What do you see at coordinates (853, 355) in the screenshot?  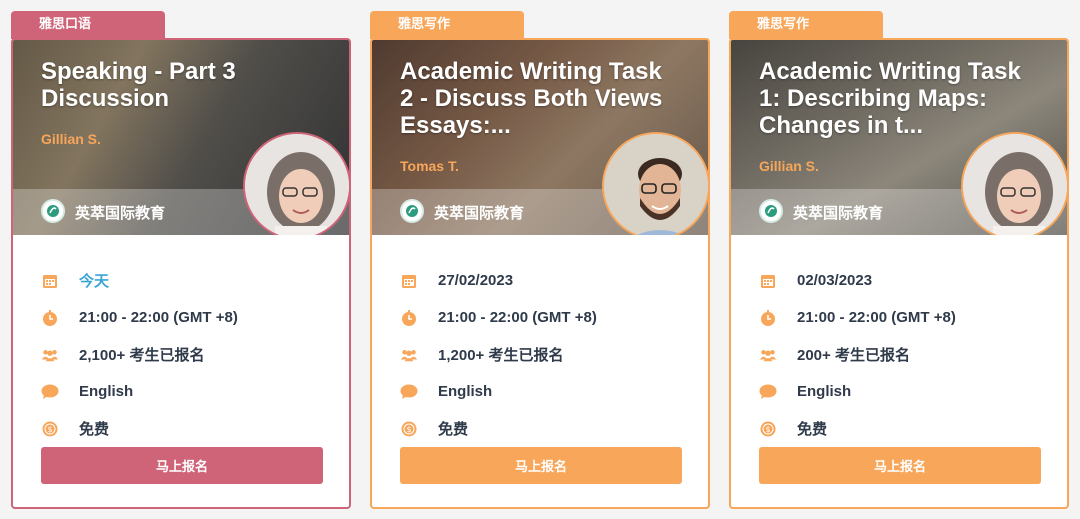 I see `registered-text: 200+ 考生已报名` at bounding box center [853, 355].